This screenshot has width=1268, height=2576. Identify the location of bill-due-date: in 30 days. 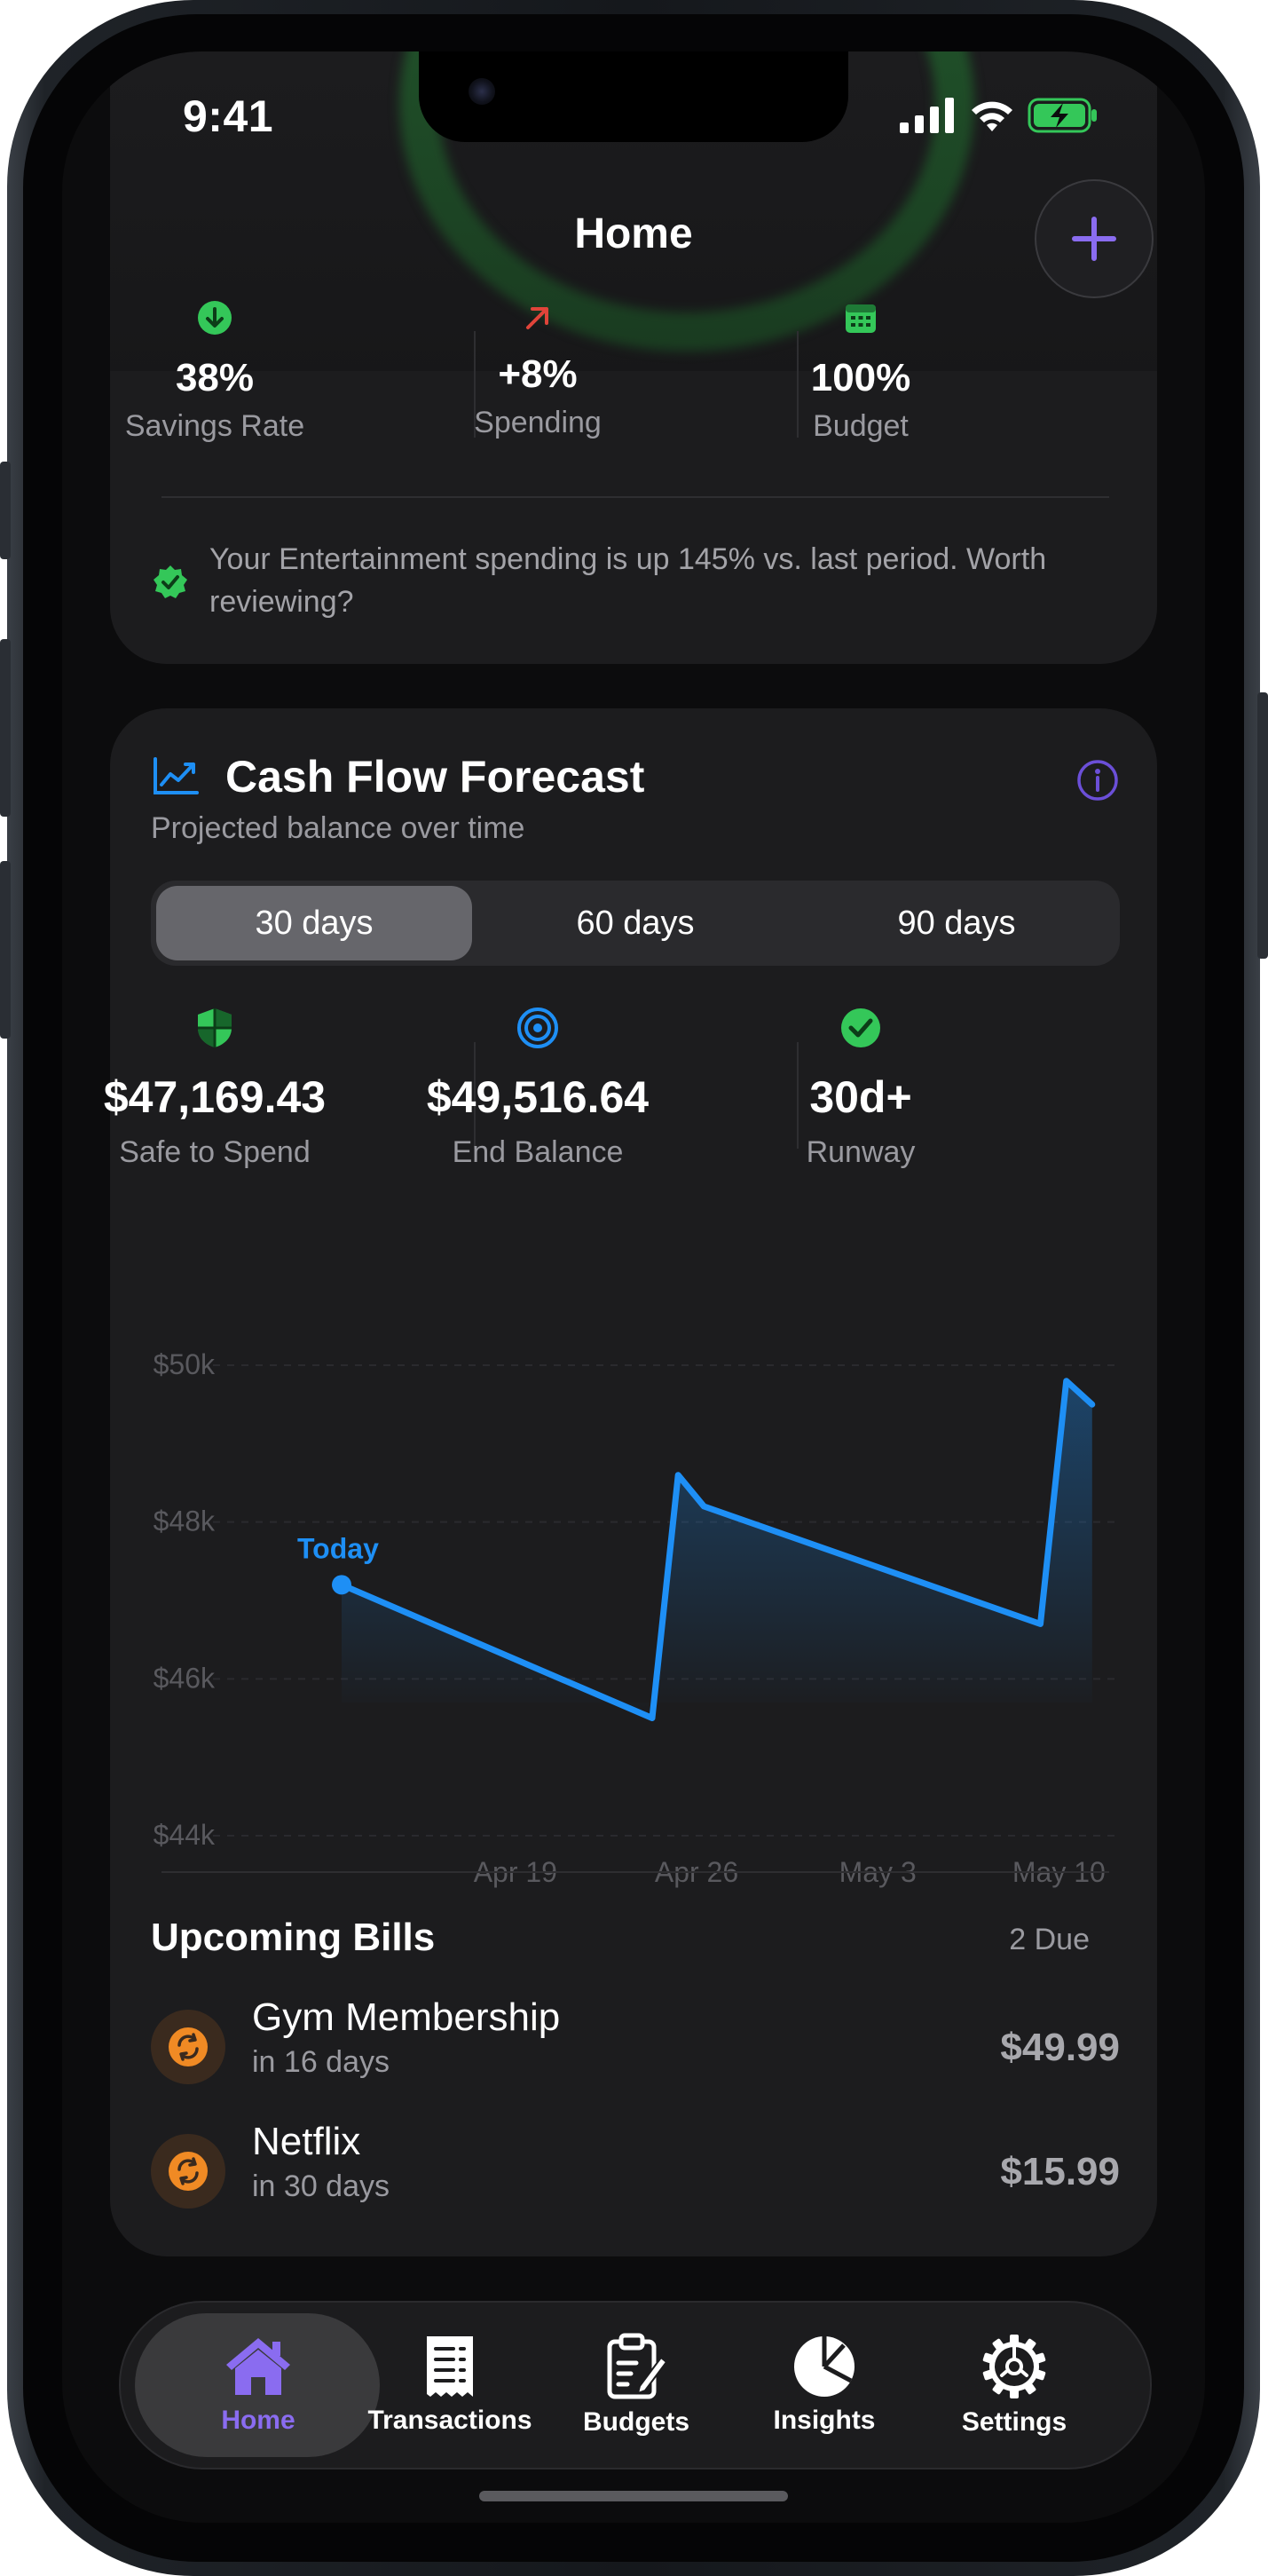
(321, 2186).